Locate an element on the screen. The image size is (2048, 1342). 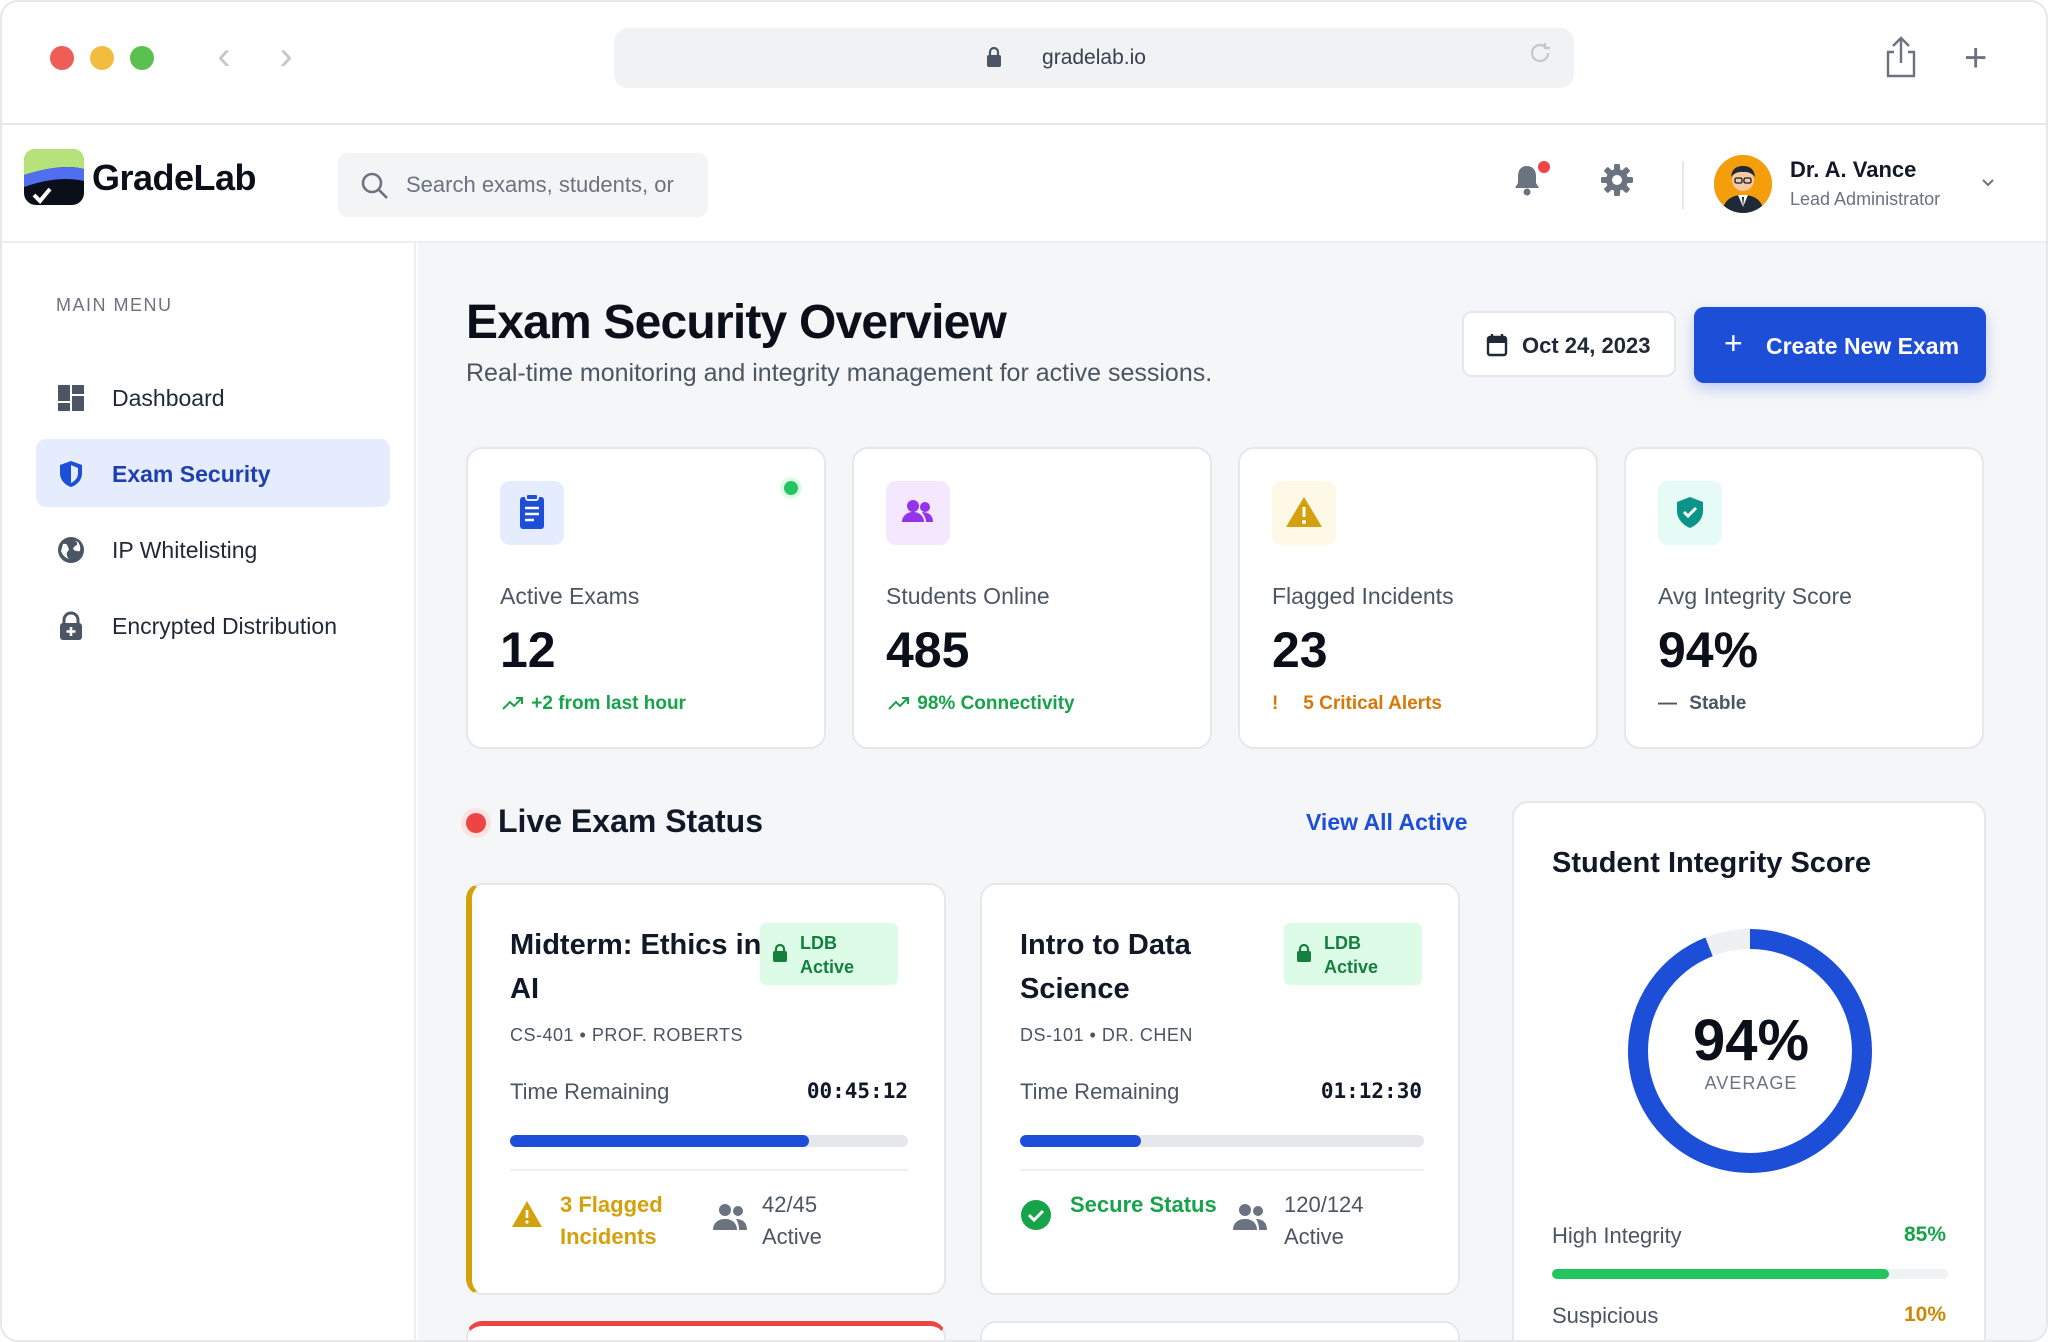
stat-card-active-exams: Active Exams 12 +2 from last hour is located at coordinates (646, 598).